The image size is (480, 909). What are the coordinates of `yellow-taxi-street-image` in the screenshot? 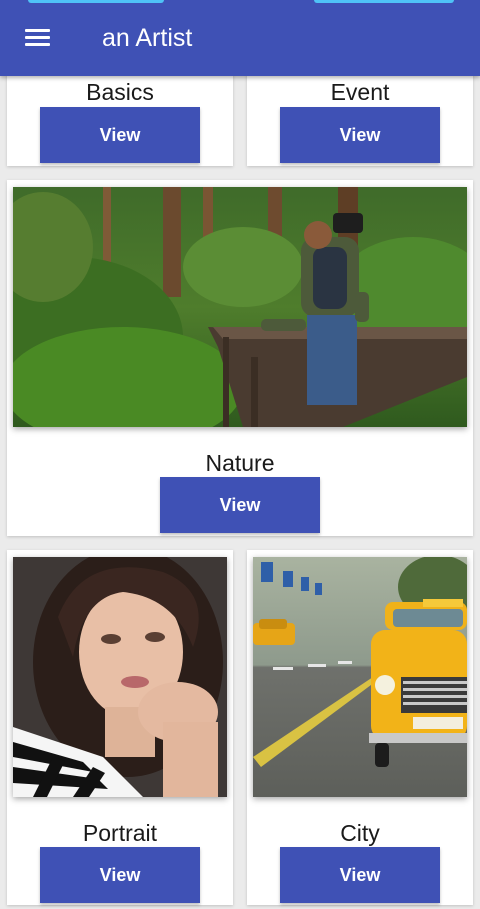 It's located at (360, 677).